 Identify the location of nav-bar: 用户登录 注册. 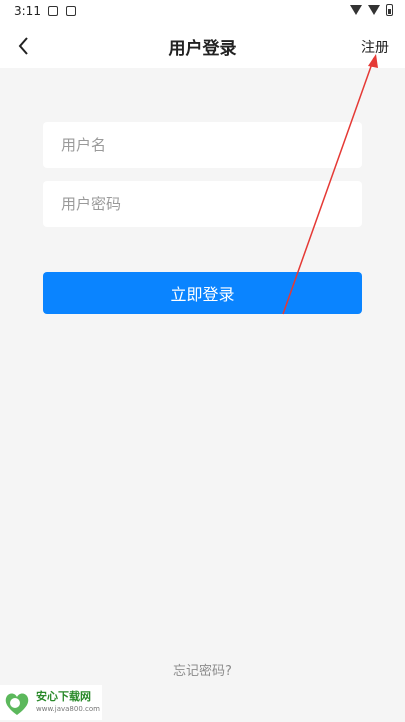
(202, 46).